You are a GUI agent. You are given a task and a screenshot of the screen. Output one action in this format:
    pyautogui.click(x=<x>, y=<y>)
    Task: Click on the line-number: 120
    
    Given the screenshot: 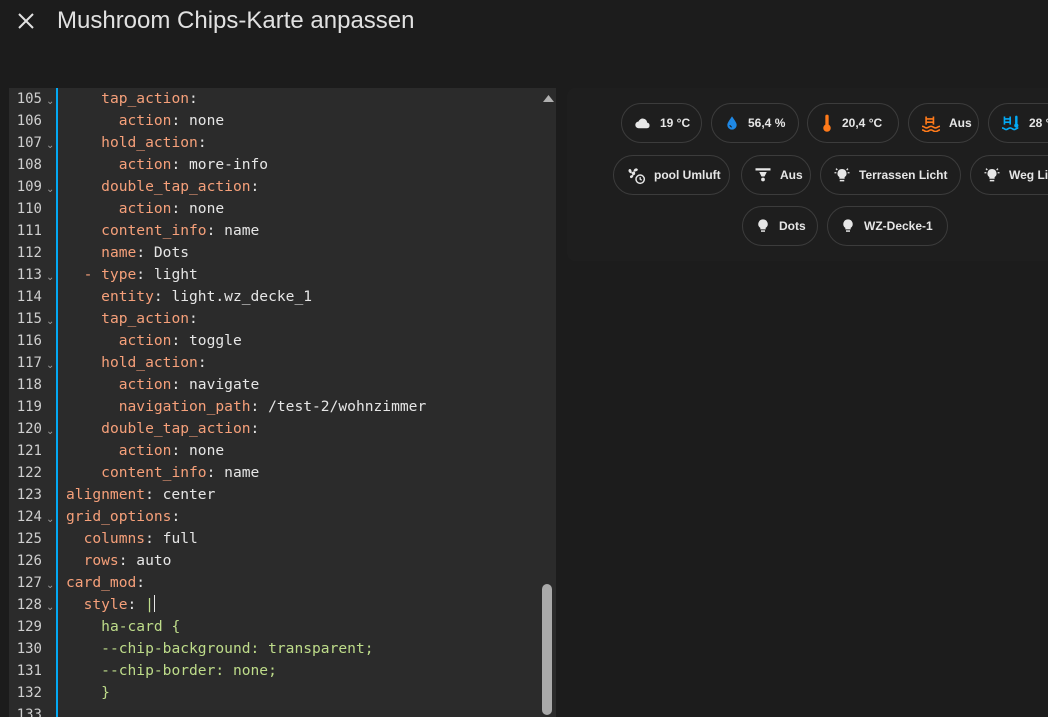 What is the action you would take?
    pyautogui.click(x=29, y=429)
    